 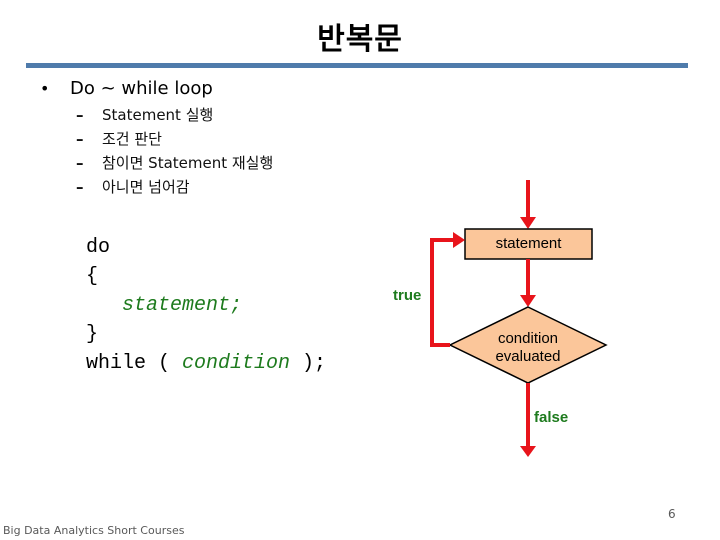 I want to click on true-label: true, so click(x=407, y=295).